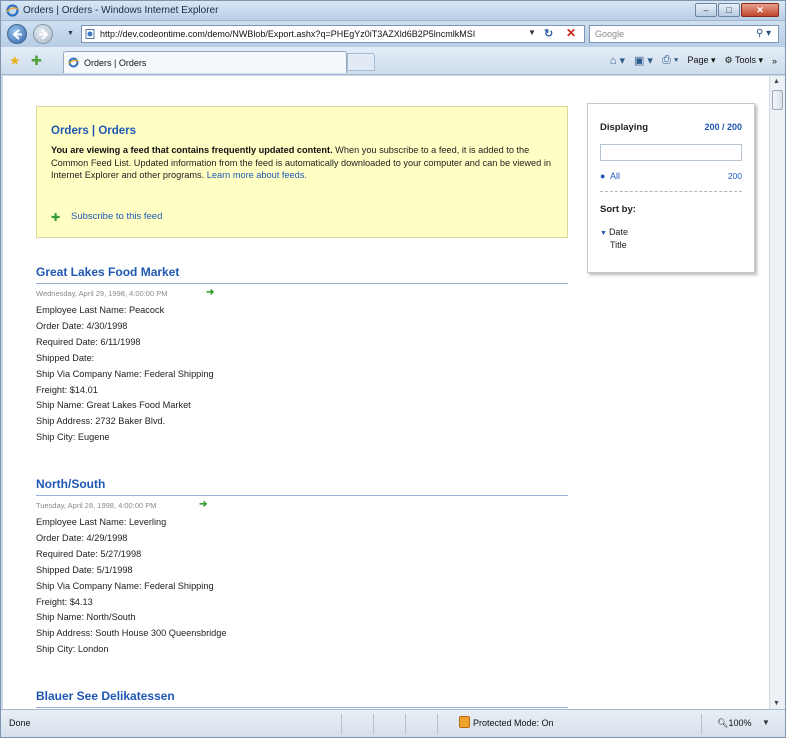  I want to click on home-icon: ⌂ ▾, so click(617, 60).